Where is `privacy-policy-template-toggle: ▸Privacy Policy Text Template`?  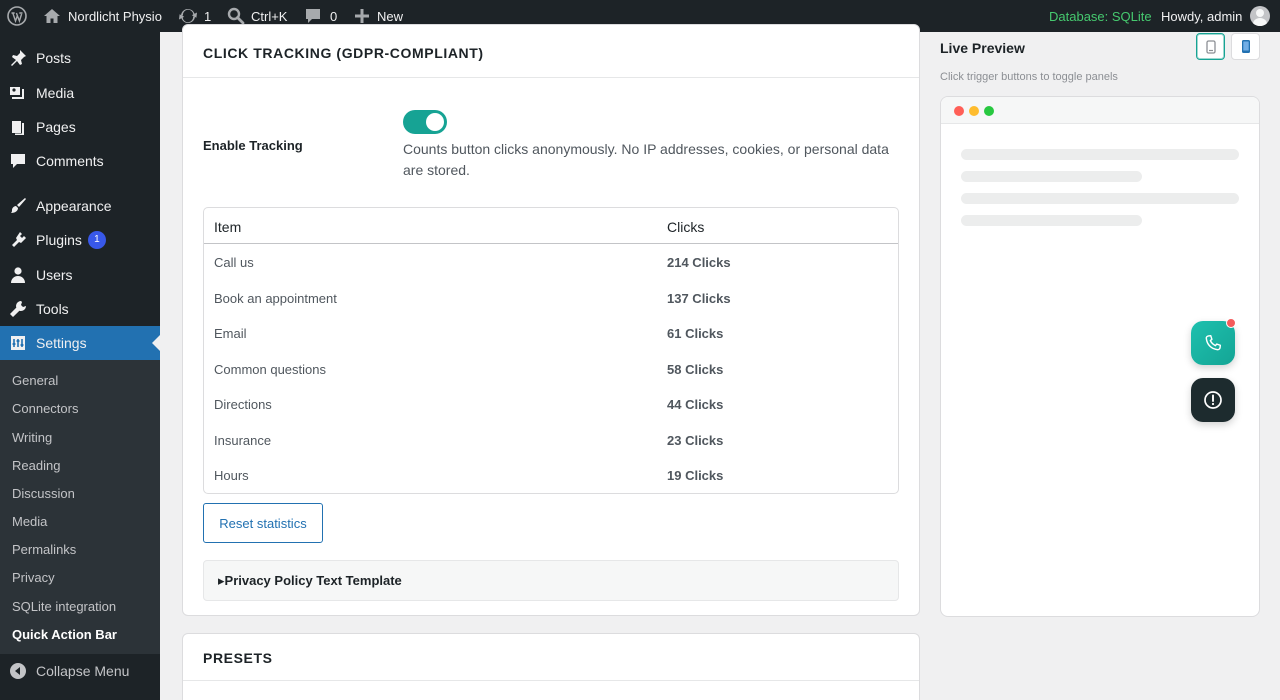 privacy-policy-template-toggle: ▸Privacy Policy Text Template is located at coordinates (551, 580).